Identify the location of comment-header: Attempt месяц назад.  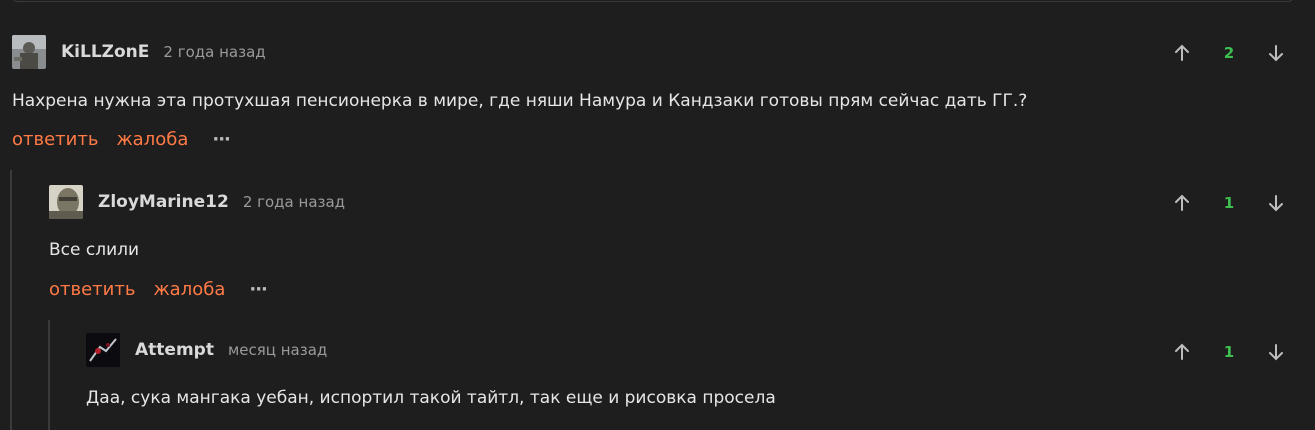
(206, 350).